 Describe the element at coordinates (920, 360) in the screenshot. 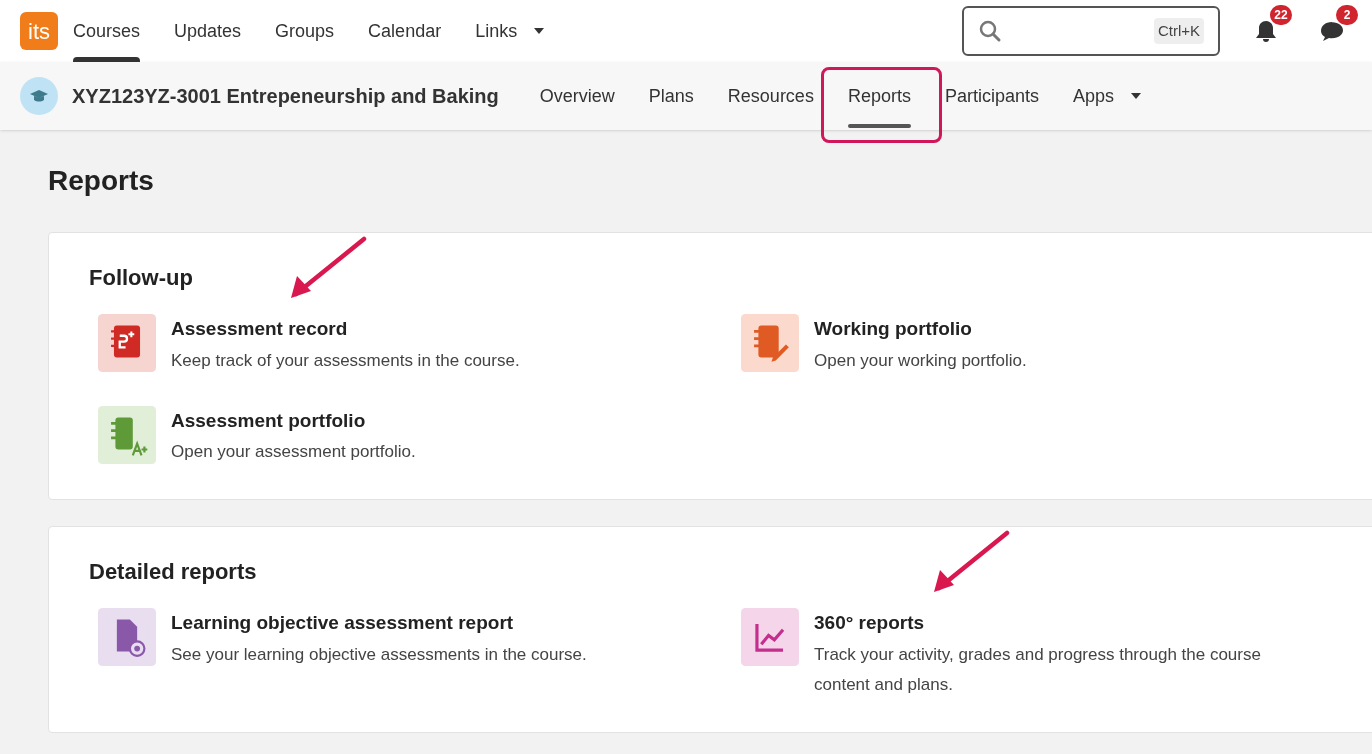

I see `report-description: Open your working portfolio.` at that location.